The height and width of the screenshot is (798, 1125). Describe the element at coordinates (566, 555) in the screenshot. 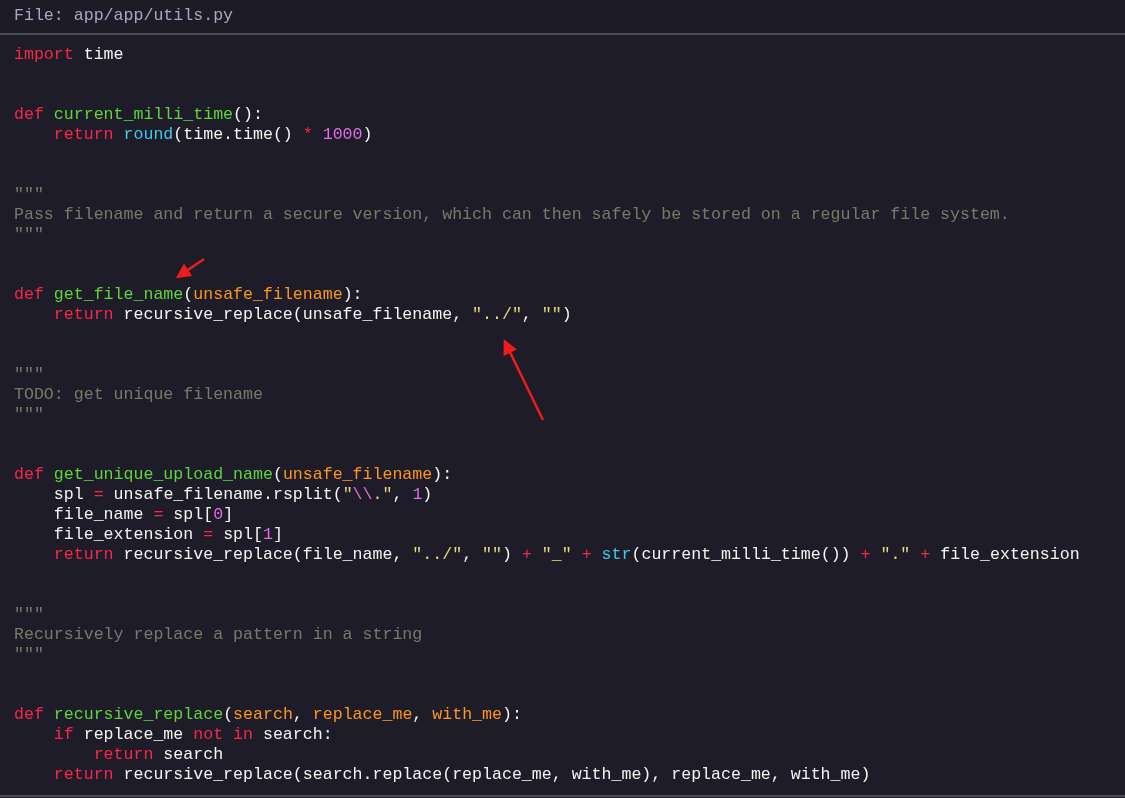

I see `code-line: return recursive_replace(file_name, "../", "") + "_" + str(current_milli_time()) + "." + file_extension` at that location.